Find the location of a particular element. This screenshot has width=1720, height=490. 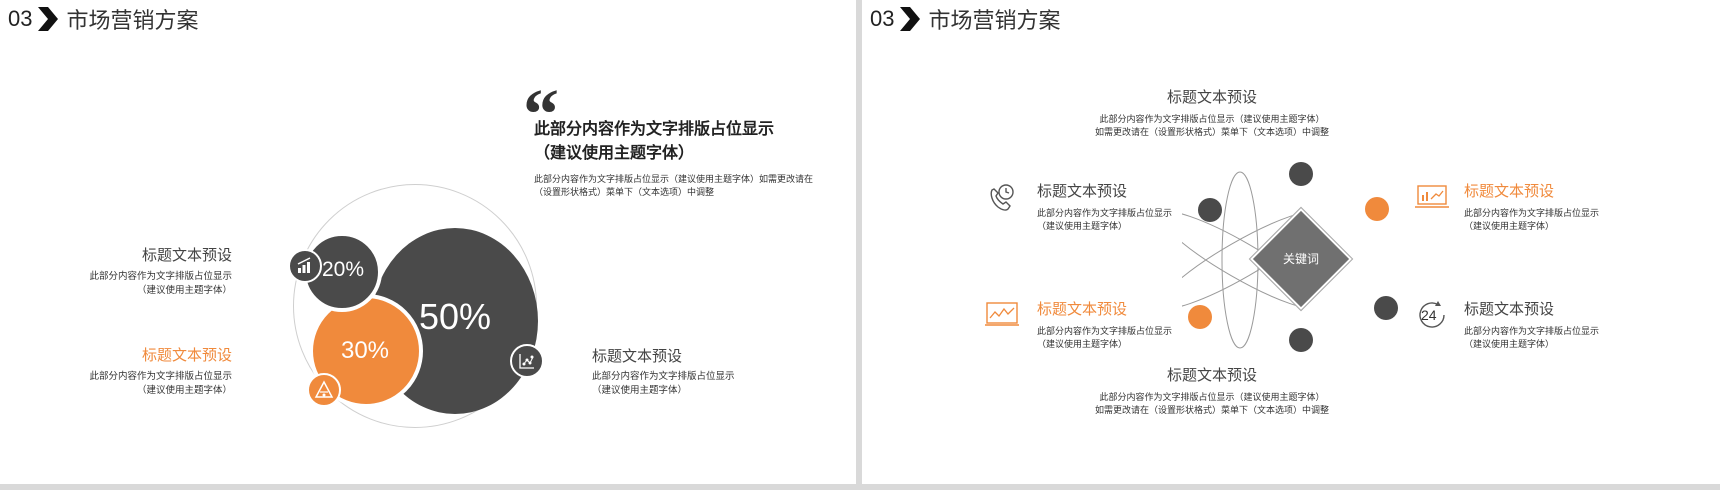

bottom-line2: 如需更改请在（设置形状格式）菜单下（文本选项）中调整 is located at coordinates (1211, 410).